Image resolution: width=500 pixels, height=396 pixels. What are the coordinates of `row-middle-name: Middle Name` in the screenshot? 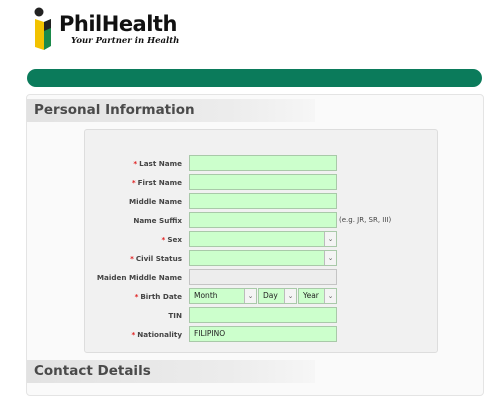 It's located at (250, 202).